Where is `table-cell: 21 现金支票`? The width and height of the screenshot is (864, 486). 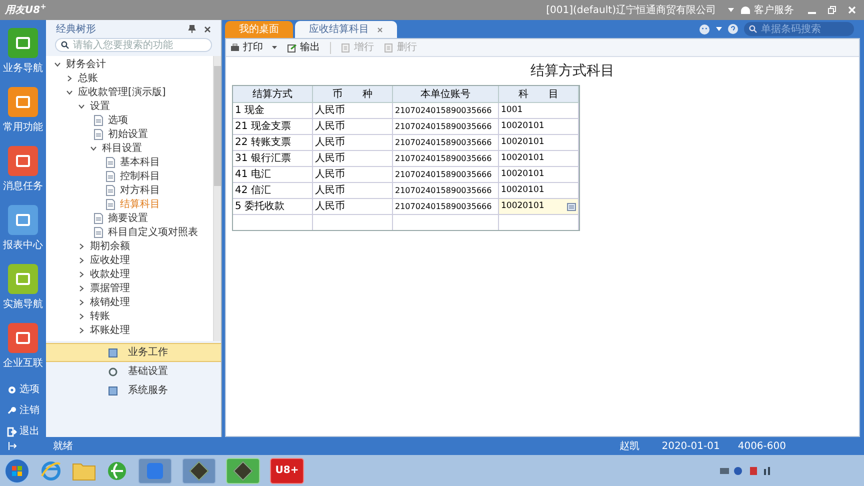
table-cell: 21 现金支票 is located at coordinates (273, 126).